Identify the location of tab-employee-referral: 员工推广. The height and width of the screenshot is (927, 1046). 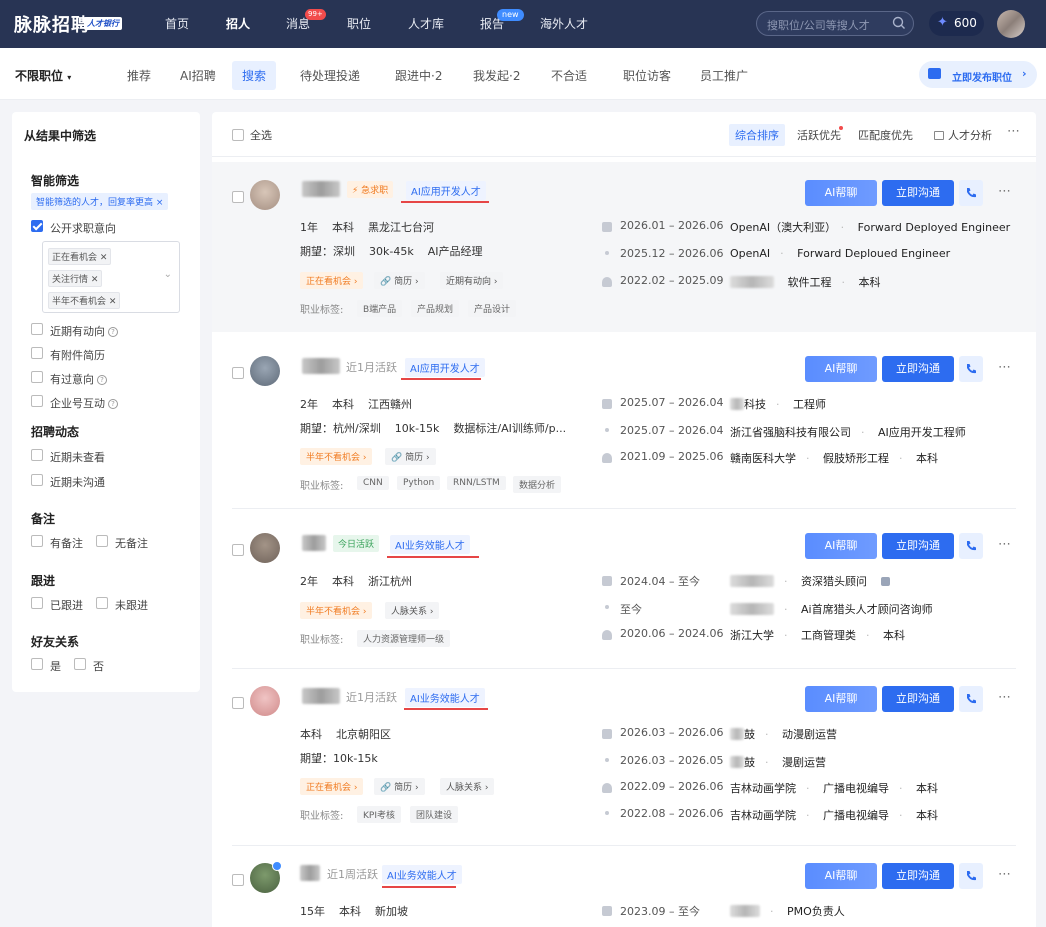
(724, 75).